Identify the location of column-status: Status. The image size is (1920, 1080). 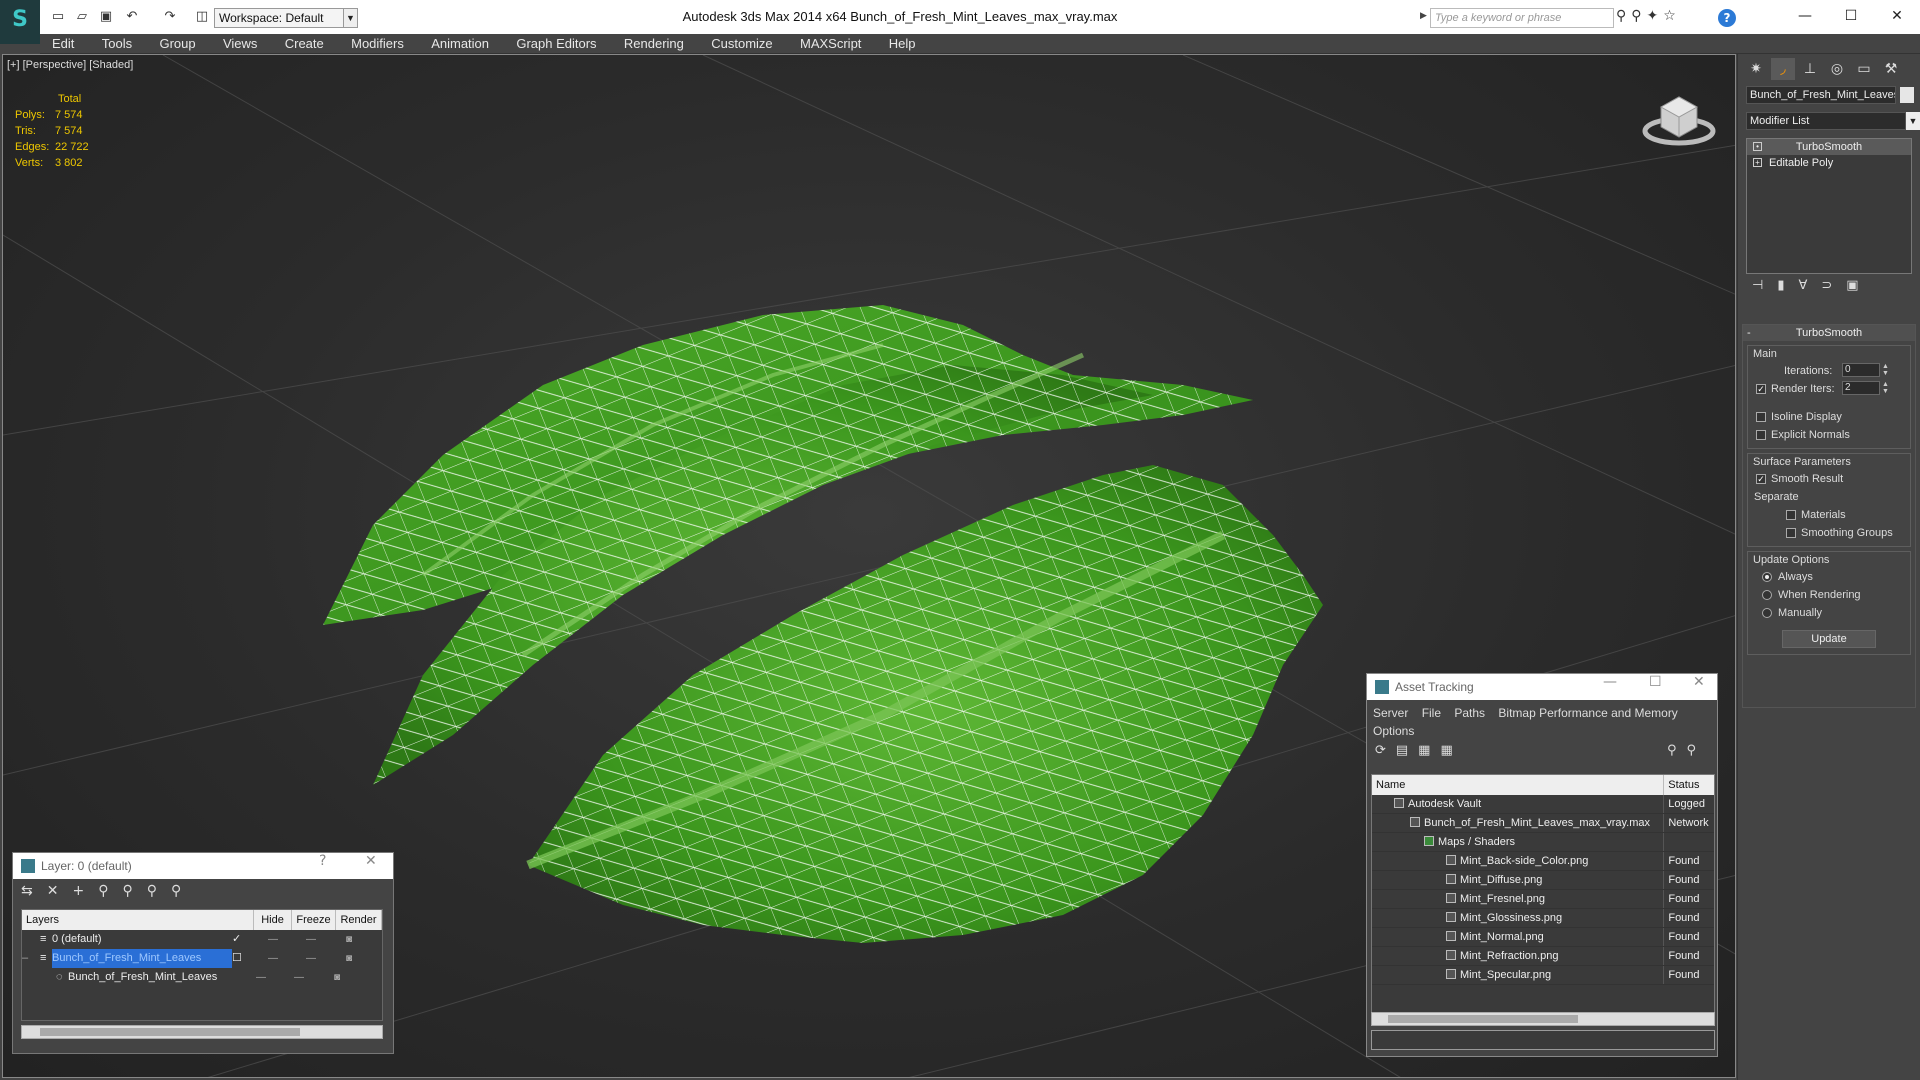
(1689, 785).